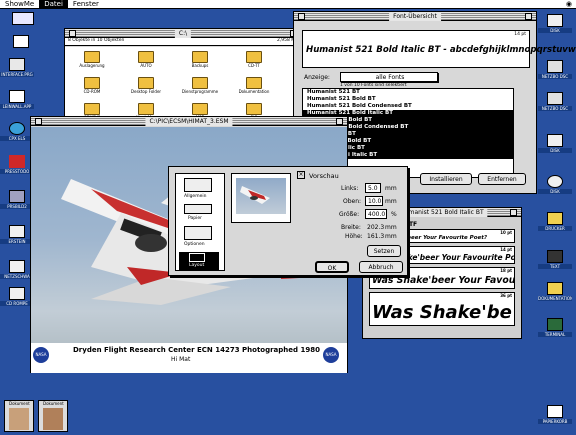 This screenshot has height=435, width=576. I want to click on folder-item: Dienstprogramme, so click(200, 85).